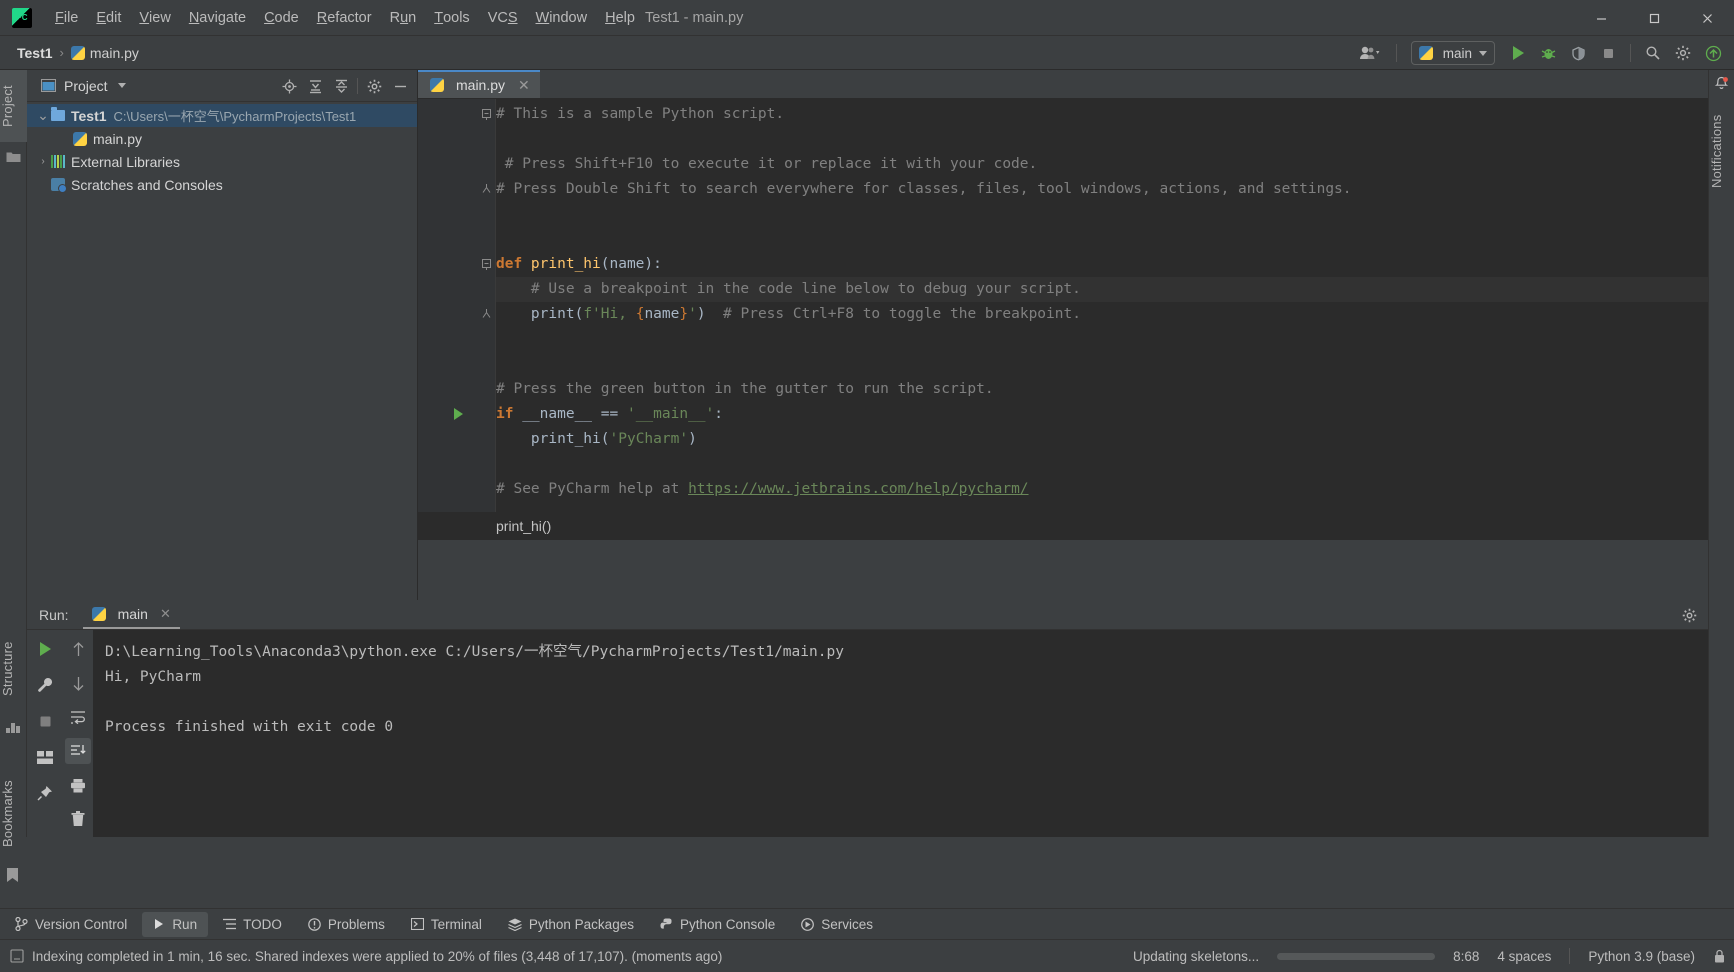  What do you see at coordinates (66, 17) in the screenshot?
I see `menu-file: File` at bounding box center [66, 17].